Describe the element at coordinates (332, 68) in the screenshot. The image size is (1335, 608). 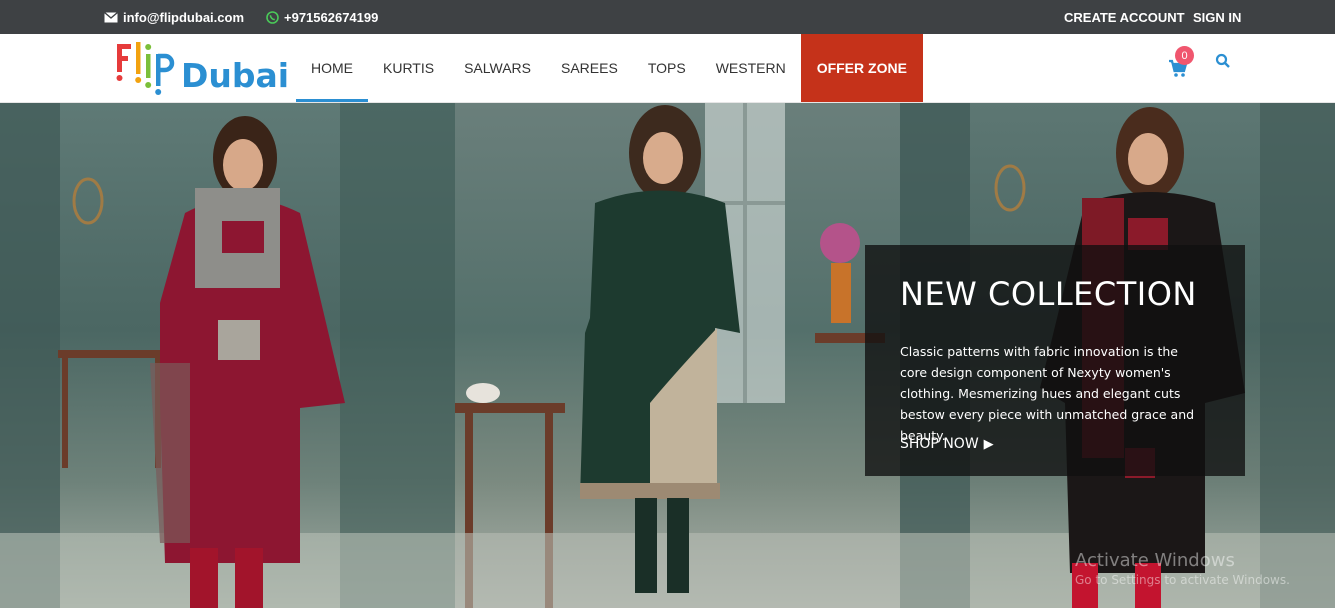
I see `nav-item-home: HOME` at that location.